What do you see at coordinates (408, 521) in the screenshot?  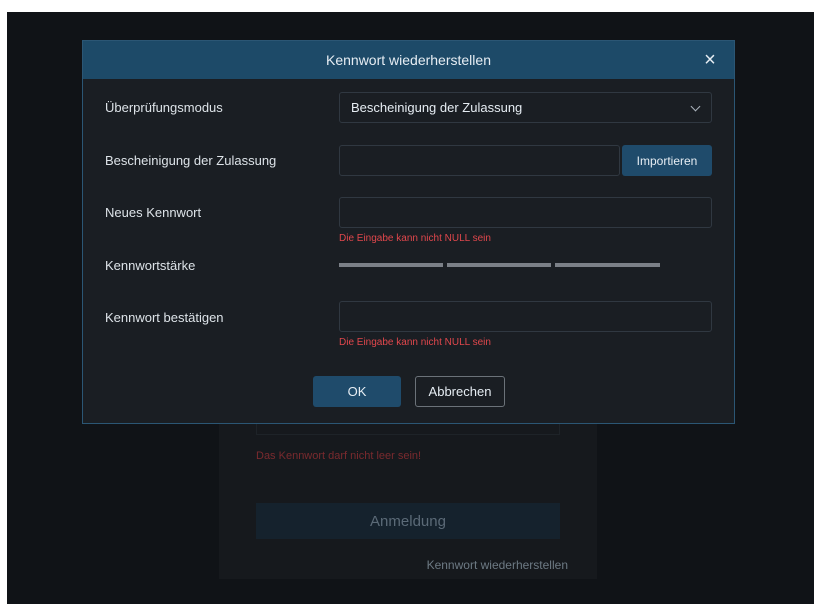 I see `login-button: Anmeldung` at bounding box center [408, 521].